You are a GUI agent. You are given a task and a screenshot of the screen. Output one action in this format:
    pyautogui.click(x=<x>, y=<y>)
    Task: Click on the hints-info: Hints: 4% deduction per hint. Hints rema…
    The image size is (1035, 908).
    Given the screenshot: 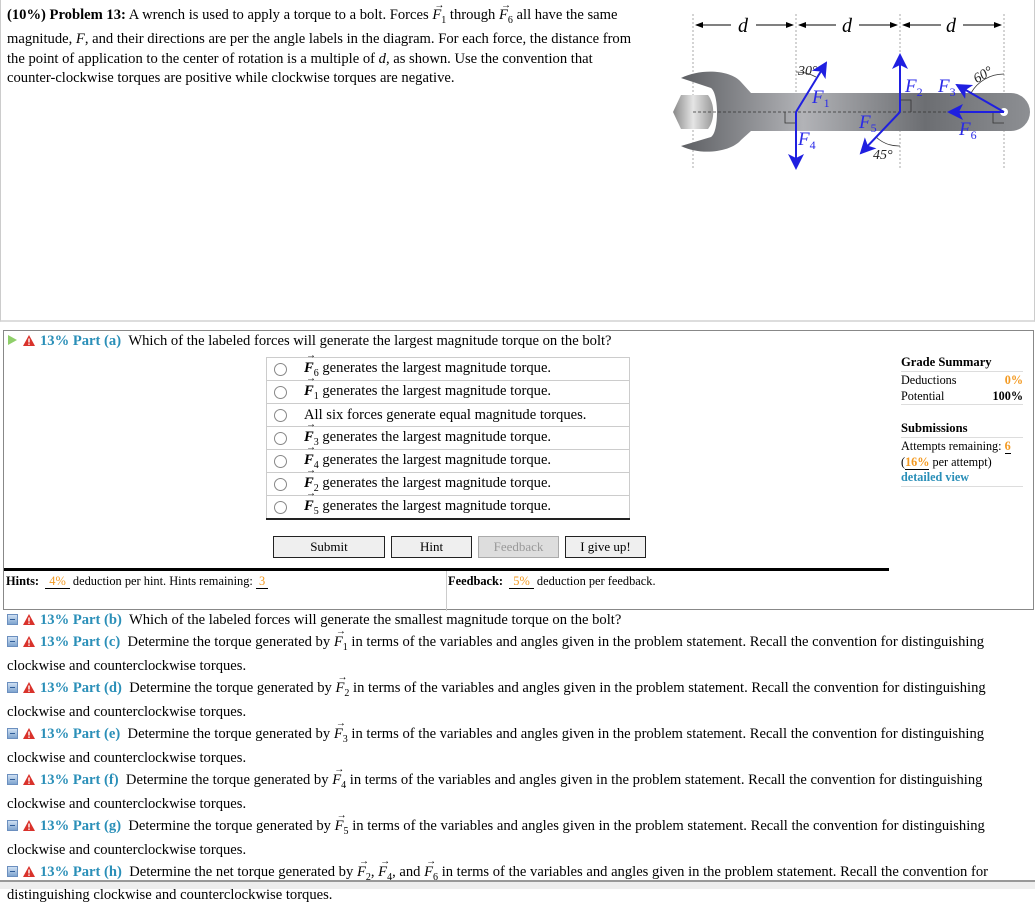 What is the action you would take?
    pyautogui.click(x=137, y=581)
    